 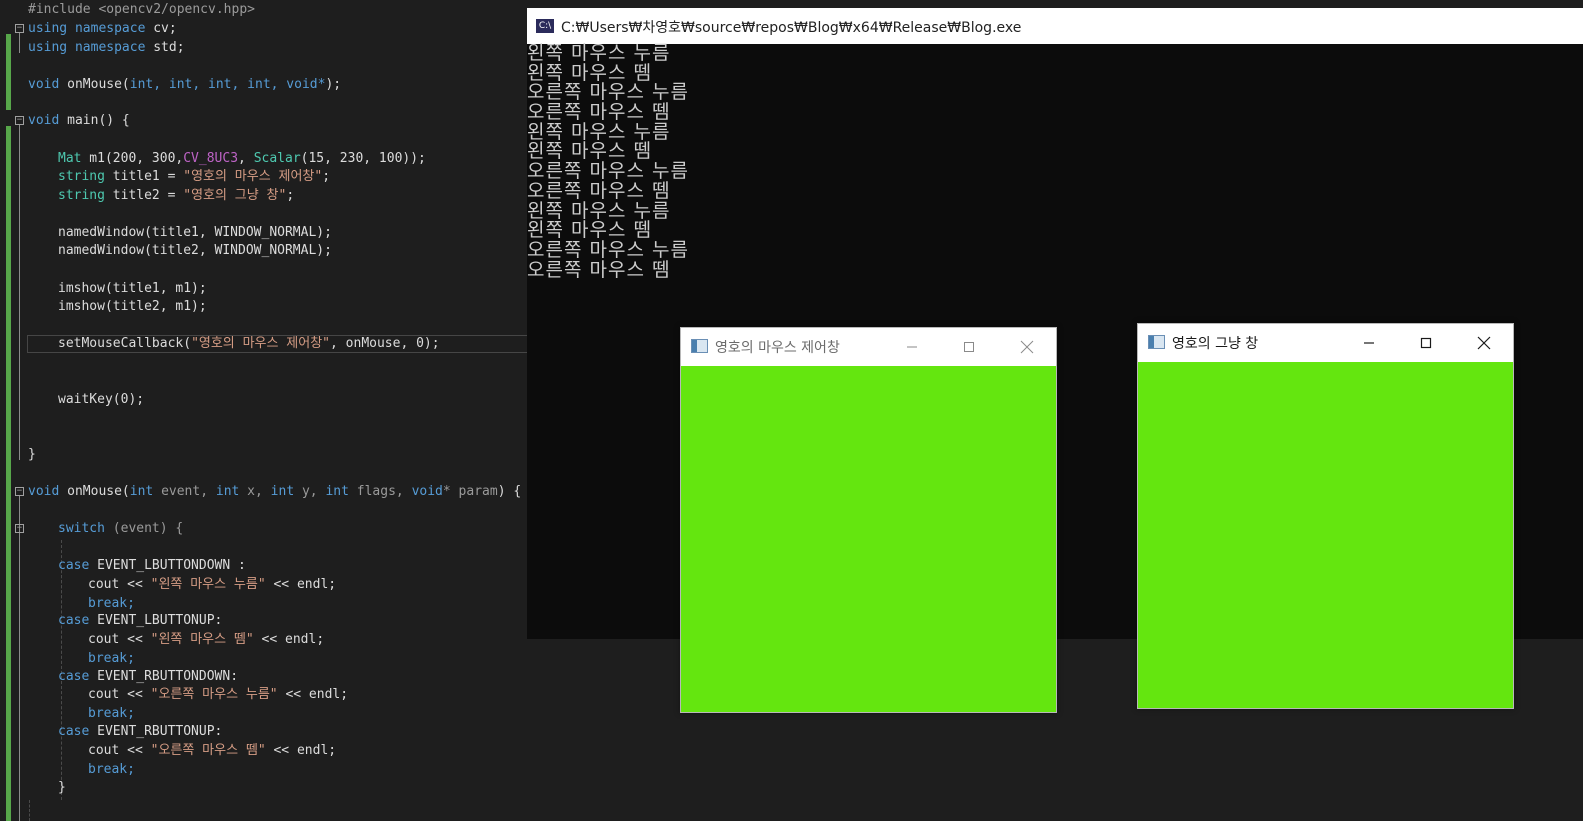 I want to click on code-line: cout << "오른쪽 마우스 뗌" << endl;, so click(x=212, y=751).